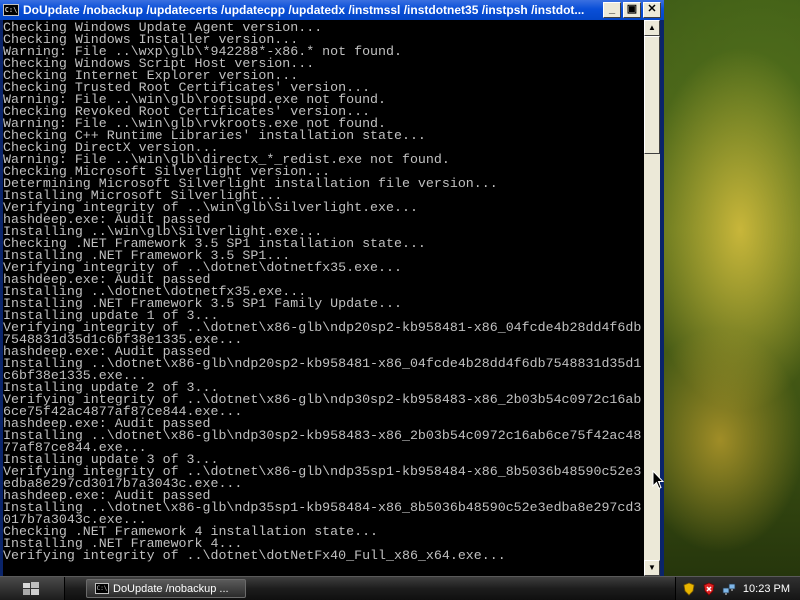 The image size is (800, 600). Describe the element at coordinates (709, 589) in the screenshot. I see `security-alert-icon` at that location.